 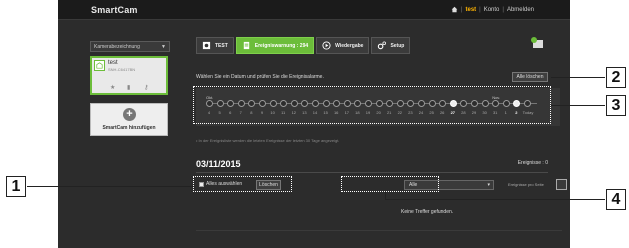 What do you see at coordinates (99, 65) in the screenshot?
I see `camera-thumbnail-icon` at bounding box center [99, 65].